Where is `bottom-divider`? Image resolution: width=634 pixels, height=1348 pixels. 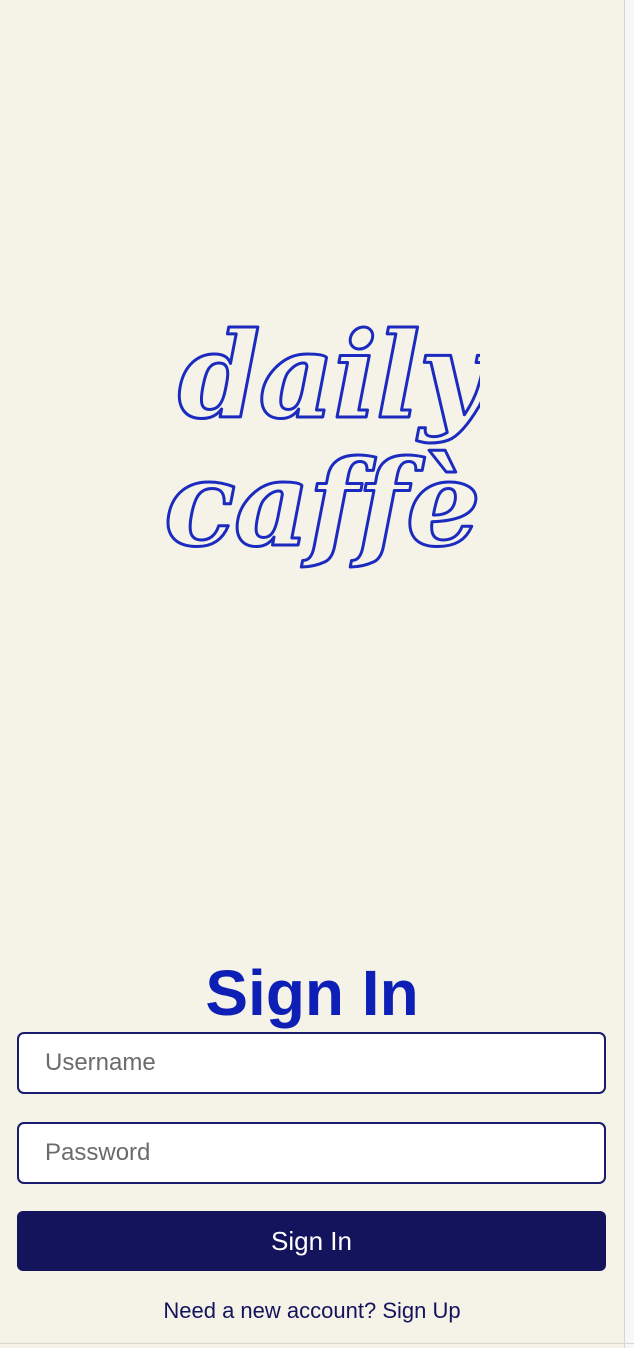
bottom-divider is located at coordinates (317, 1343).